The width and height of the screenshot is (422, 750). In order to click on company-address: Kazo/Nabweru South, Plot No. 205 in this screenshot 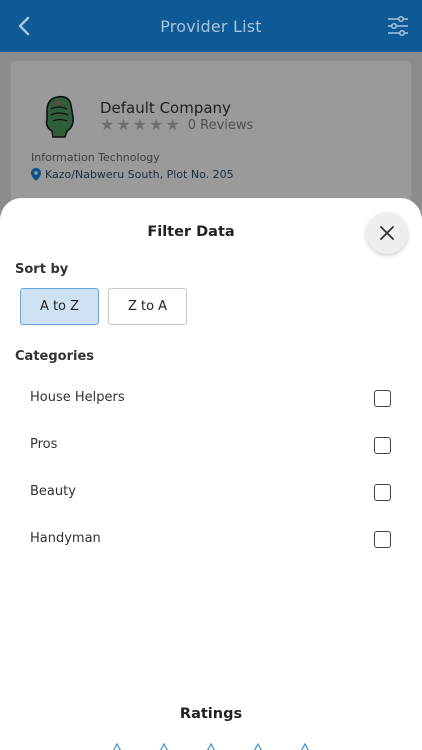, I will do `click(132, 174)`.